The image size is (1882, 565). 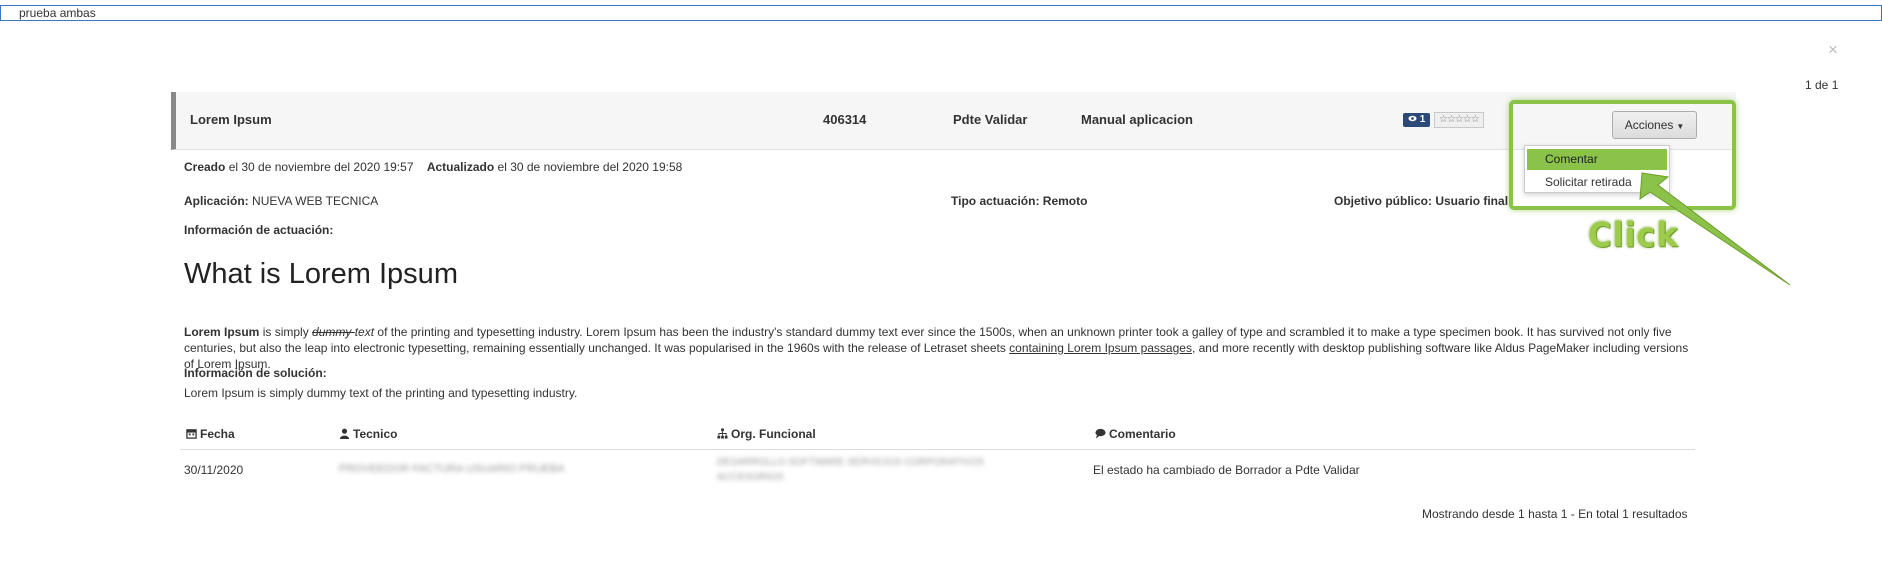 I want to click on col-tech-label: Tecnico, so click(x=375, y=434).